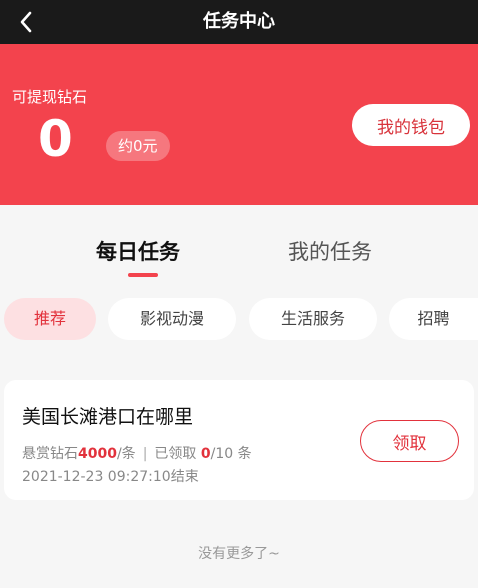  Describe the element at coordinates (330, 252) in the screenshot. I see `tab-my-tasks: 我的任务` at that location.